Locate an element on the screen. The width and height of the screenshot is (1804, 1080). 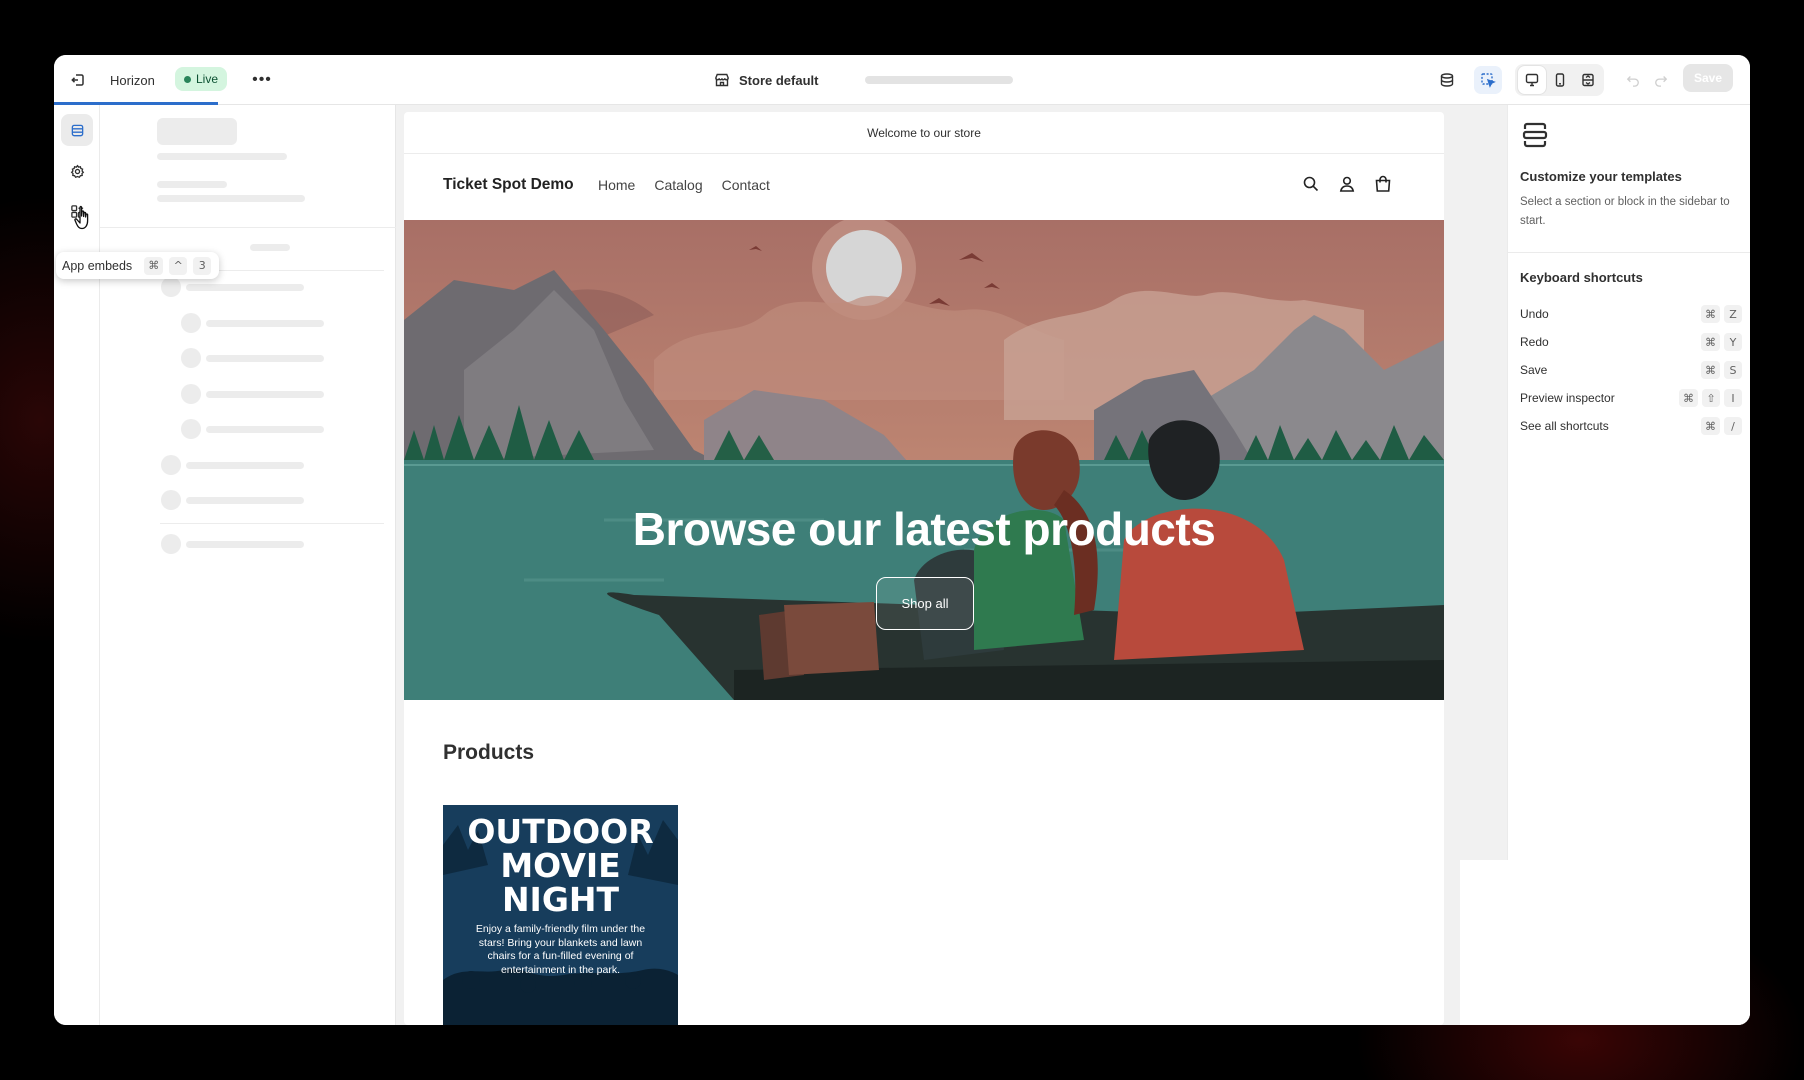
gear-icon is located at coordinates (77, 171).